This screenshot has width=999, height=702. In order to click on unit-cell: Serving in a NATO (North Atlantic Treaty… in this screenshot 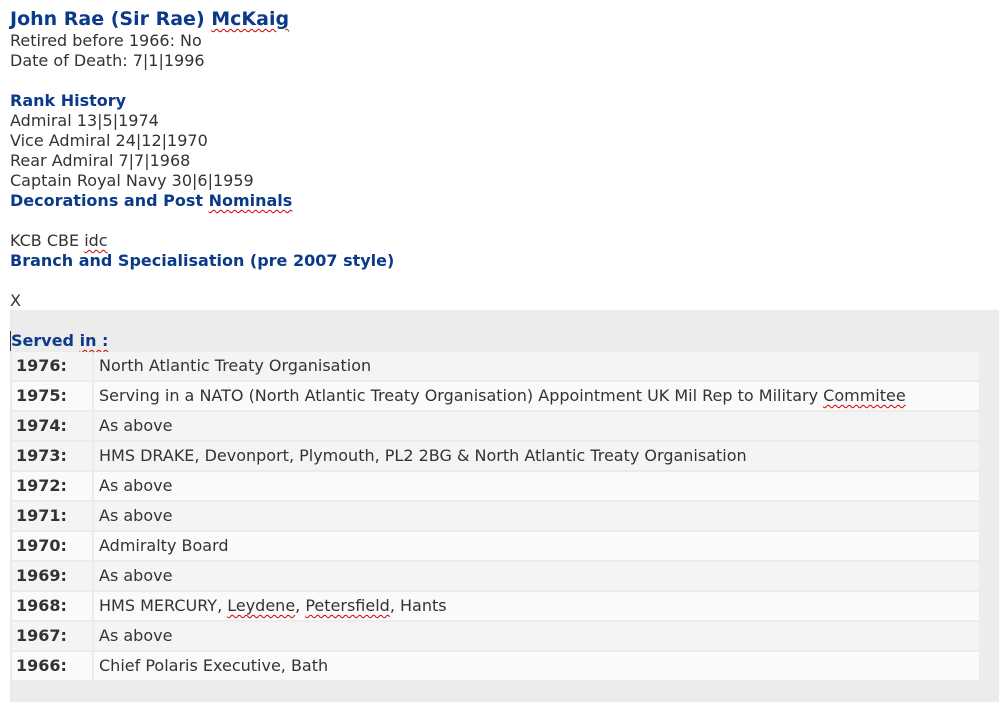, I will do `click(536, 396)`.